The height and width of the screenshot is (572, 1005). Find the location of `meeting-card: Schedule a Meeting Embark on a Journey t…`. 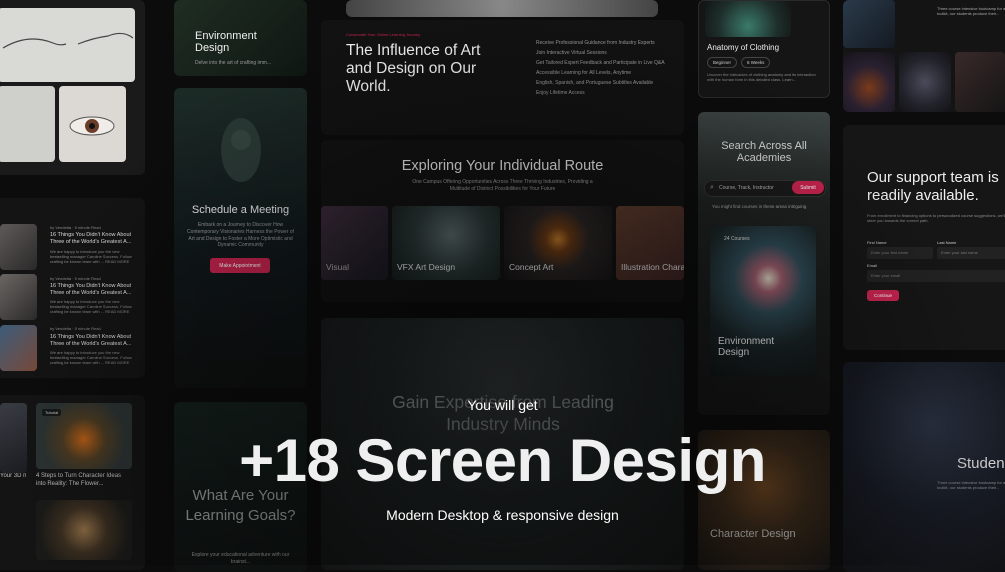

meeting-card: Schedule a Meeting Embark on a Journey t… is located at coordinates (240, 238).